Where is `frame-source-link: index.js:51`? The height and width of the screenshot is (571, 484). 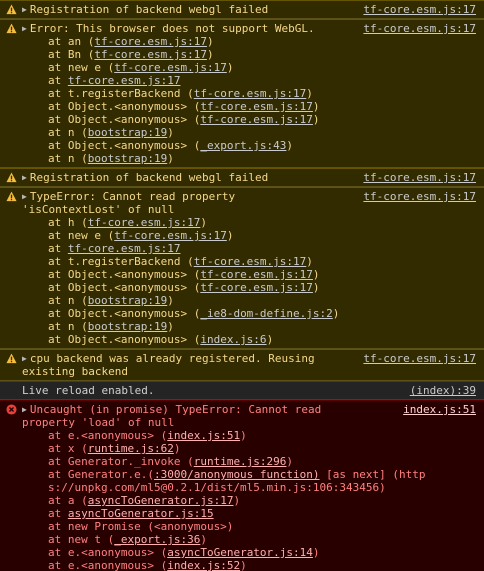 frame-source-link: index.js:51 is located at coordinates (203, 435).